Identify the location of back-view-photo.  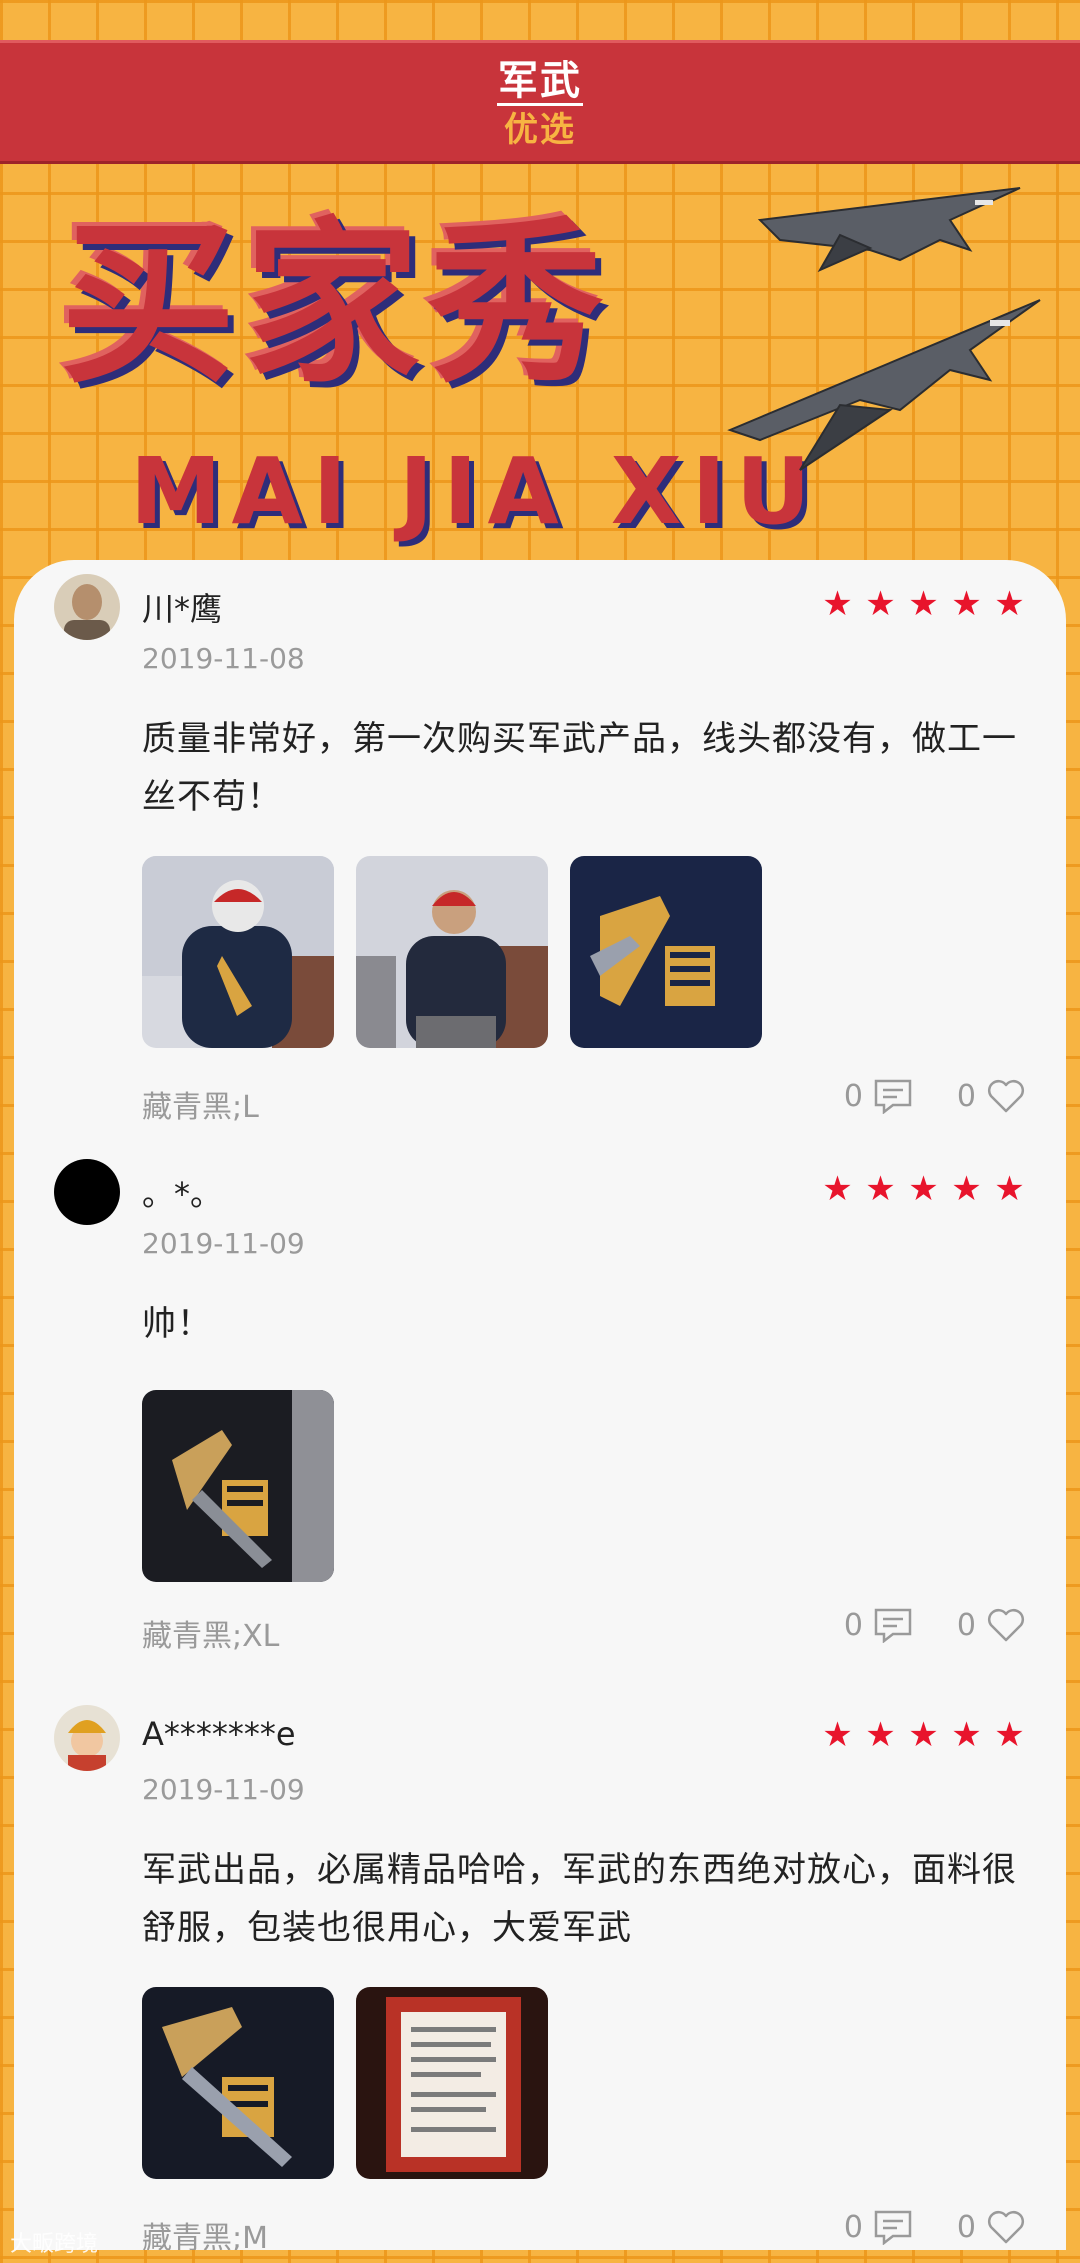
(238, 952).